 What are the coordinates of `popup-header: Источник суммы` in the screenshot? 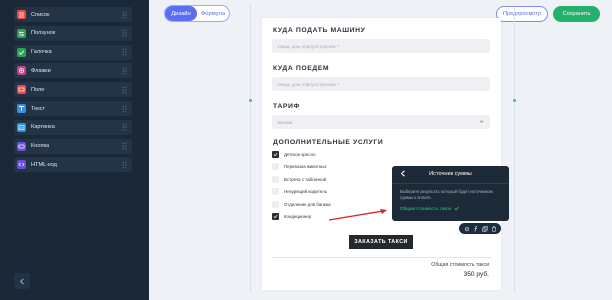 It's located at (450, 174).